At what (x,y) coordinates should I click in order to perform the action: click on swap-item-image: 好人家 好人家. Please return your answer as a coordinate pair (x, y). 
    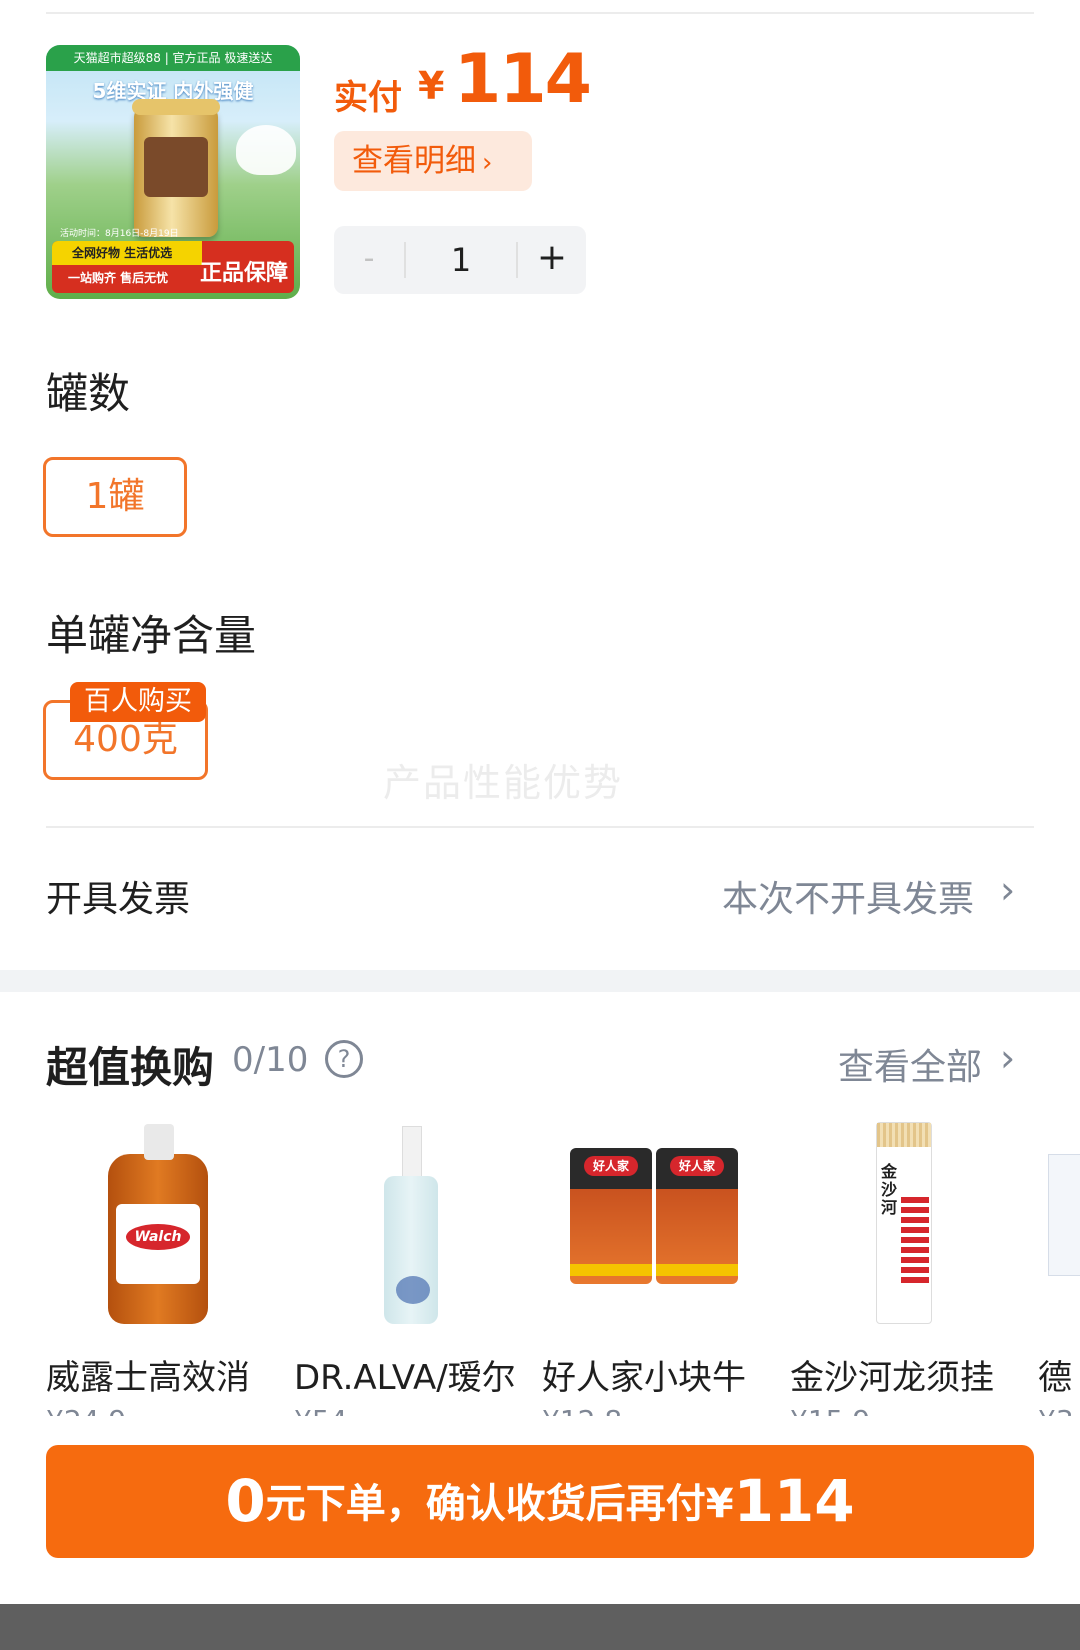
    Looking at the image, I should click on (657, 1224).